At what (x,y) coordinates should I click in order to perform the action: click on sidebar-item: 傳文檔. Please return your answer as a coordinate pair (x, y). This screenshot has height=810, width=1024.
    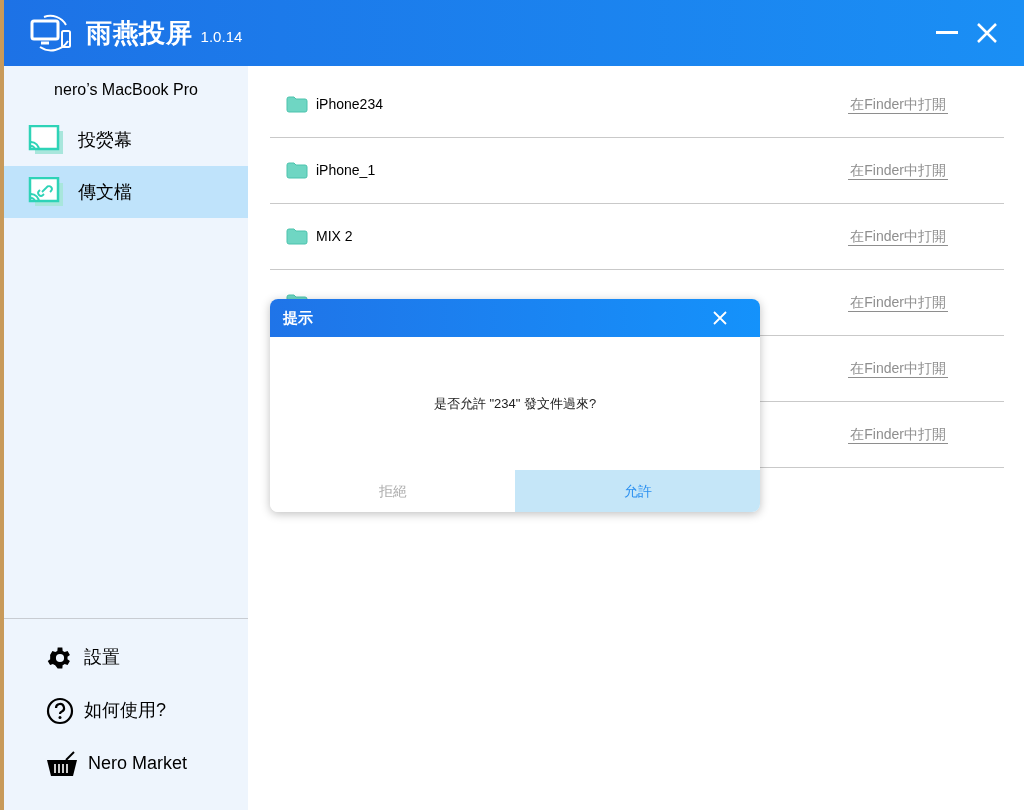
    Looking at the image, I should click on (126, 192).